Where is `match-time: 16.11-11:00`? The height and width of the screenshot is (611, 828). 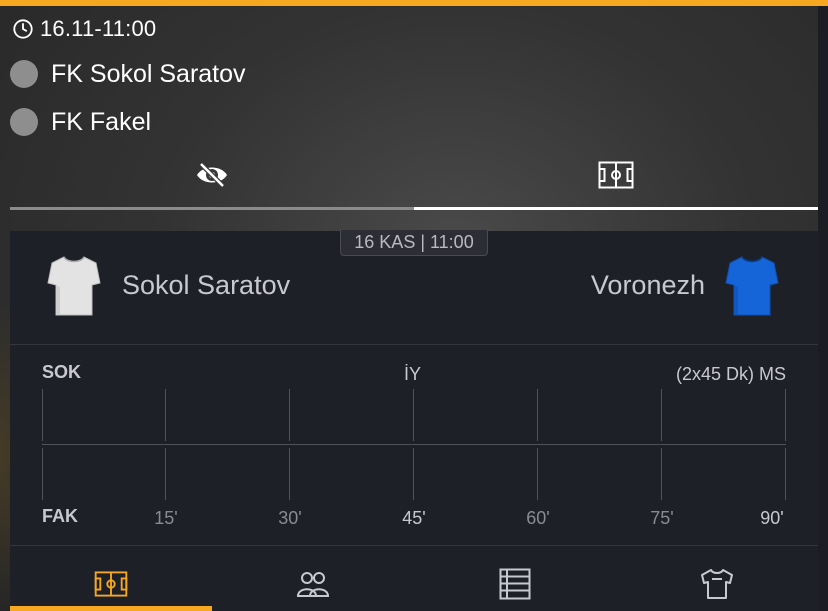 match-time: 16.11-11:00 is located at coordinates (84, 29).